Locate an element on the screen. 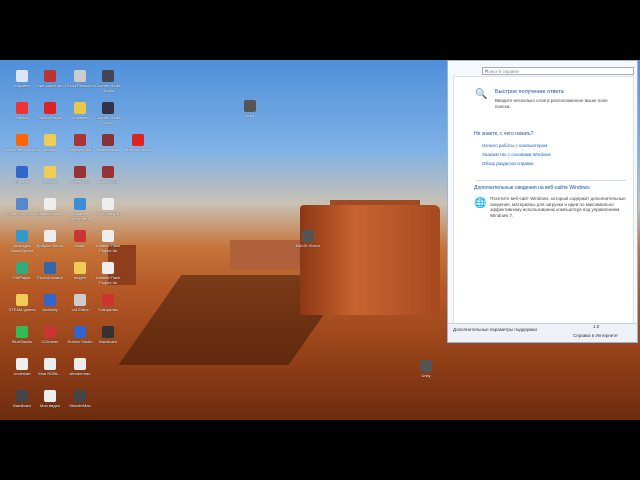 The height and width of the screenshot is (480, 640). desktop-icon: Bandicam is located at coordinates (108, 335).